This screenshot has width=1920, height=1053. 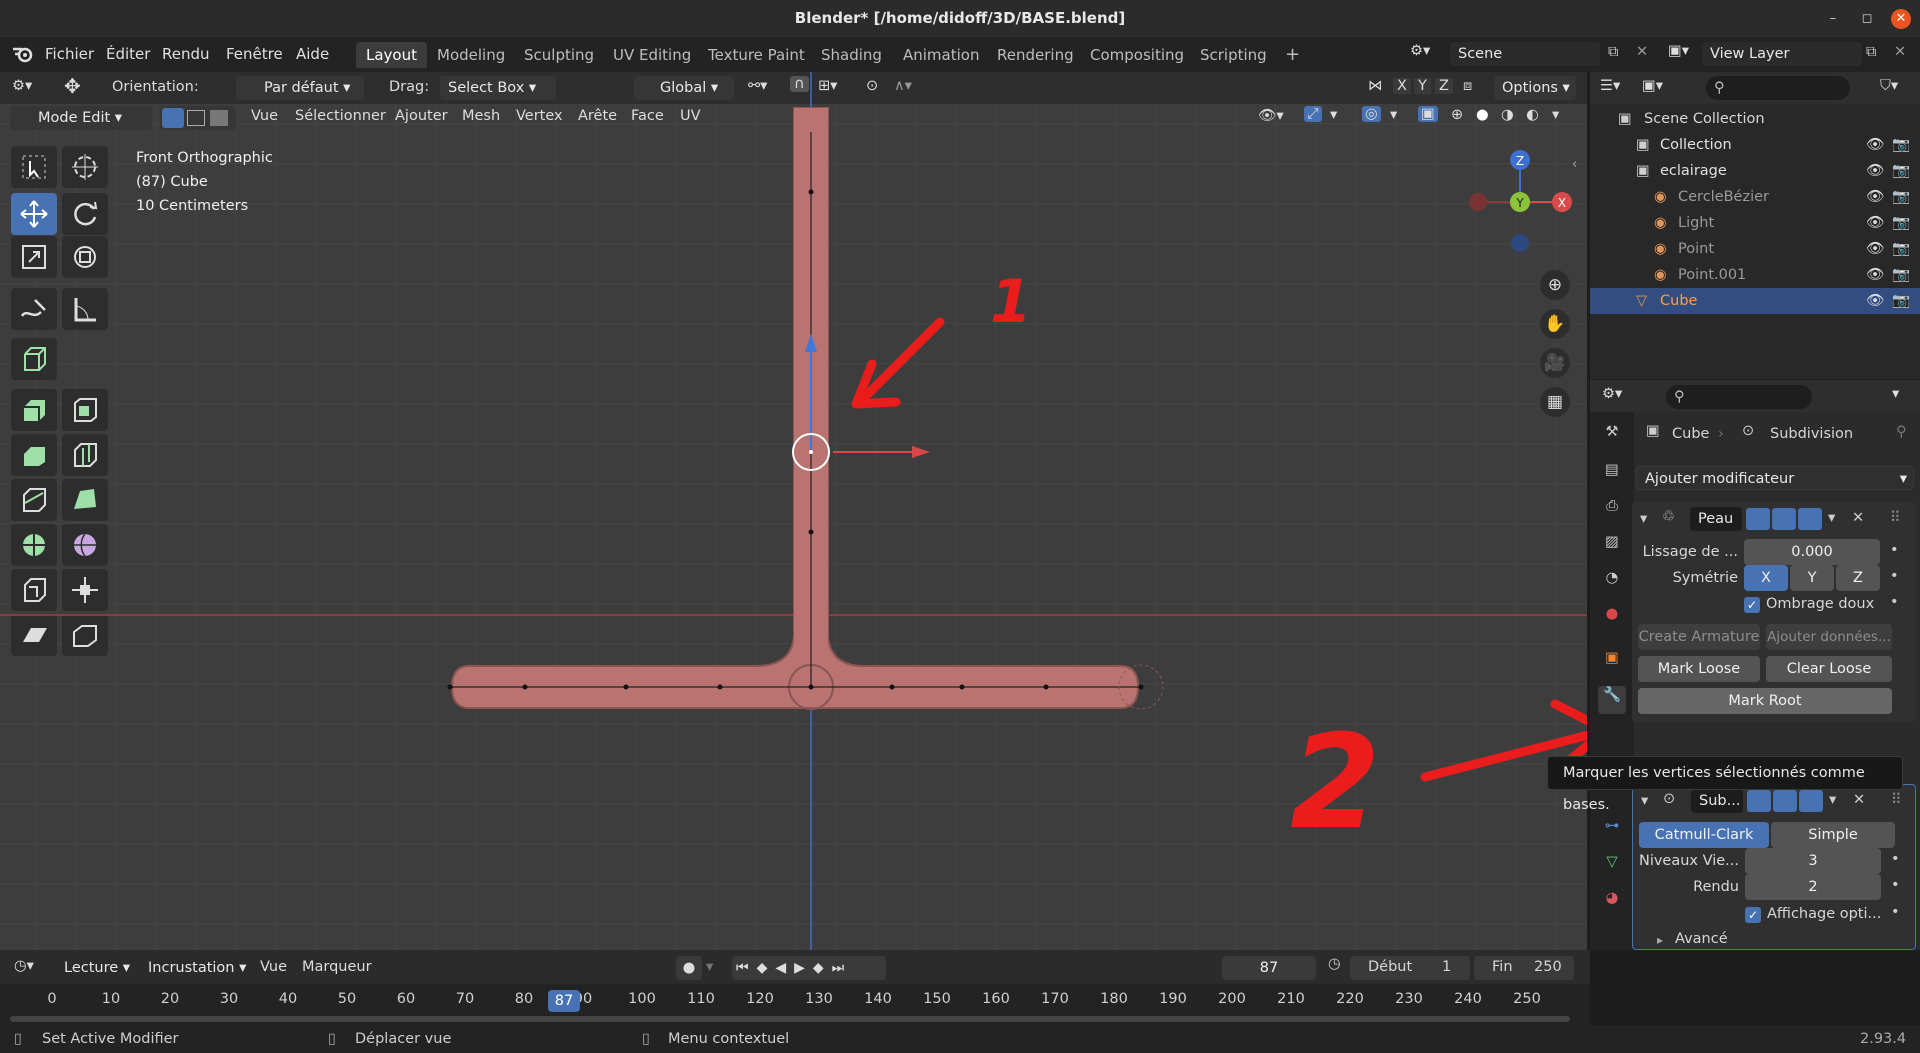 I want to click on view-layer-tab-icon: ▨, so click(x=1612, y=548).